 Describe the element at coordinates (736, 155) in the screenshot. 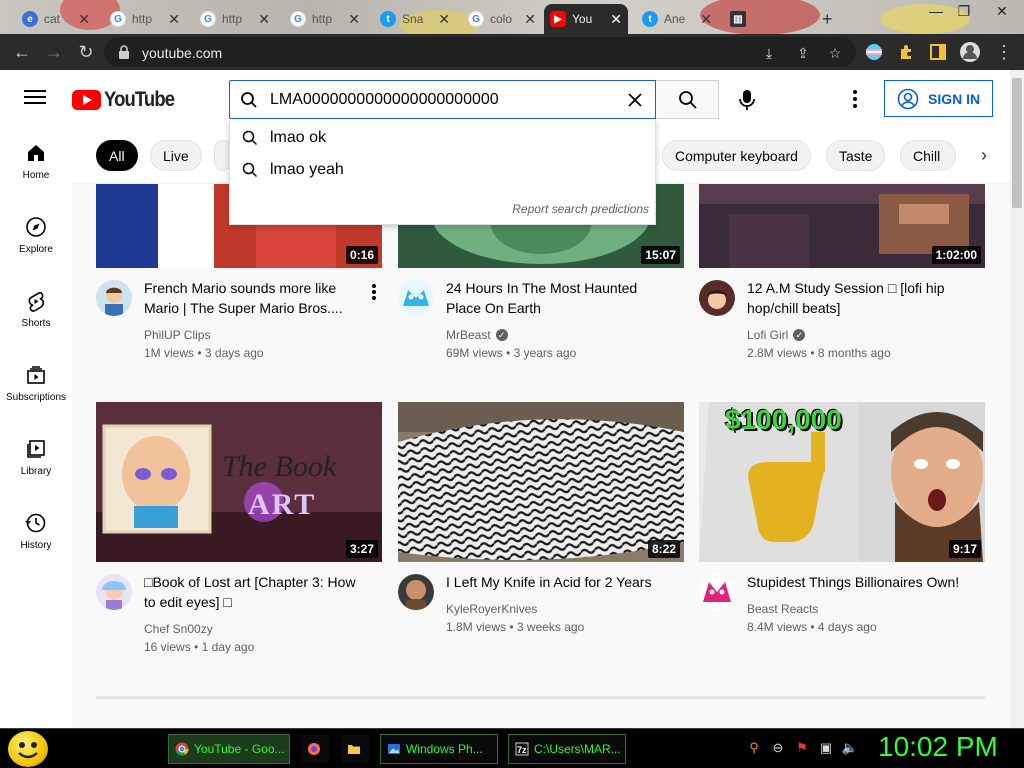

I see `chip-computer-keyboard: Computer keyboard` at that location.